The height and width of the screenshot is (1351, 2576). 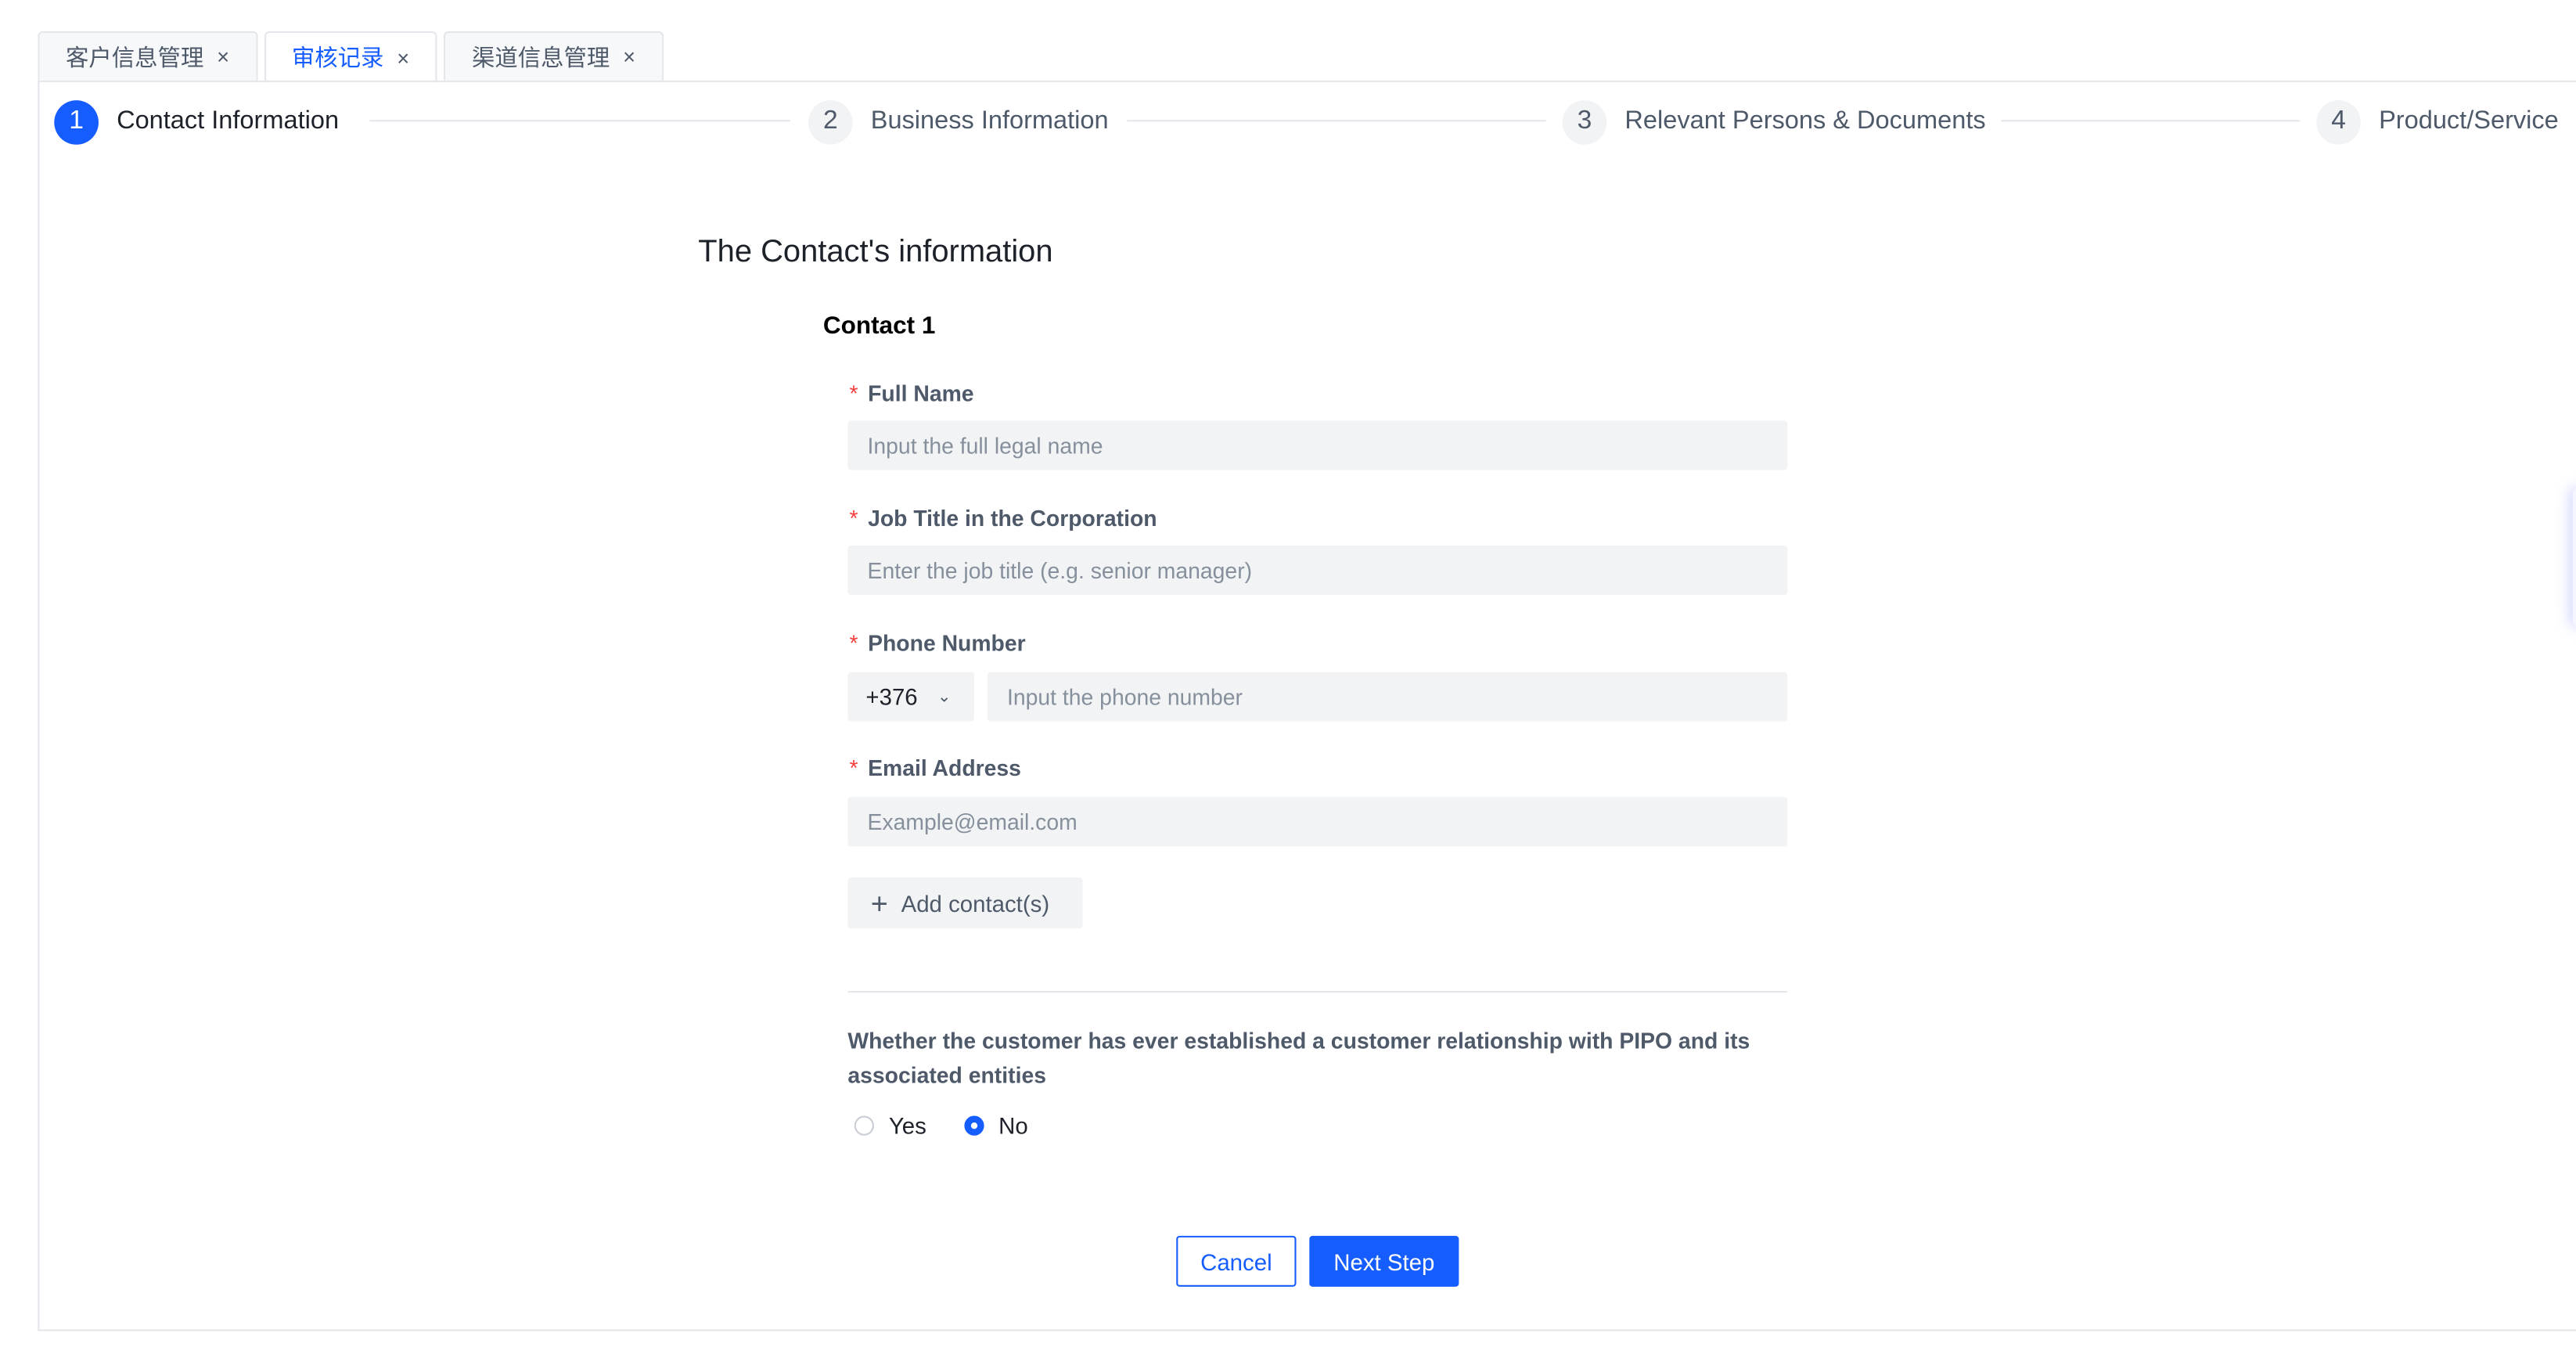 I want to click on radio-label: No, so click(x=1013, y=1125).